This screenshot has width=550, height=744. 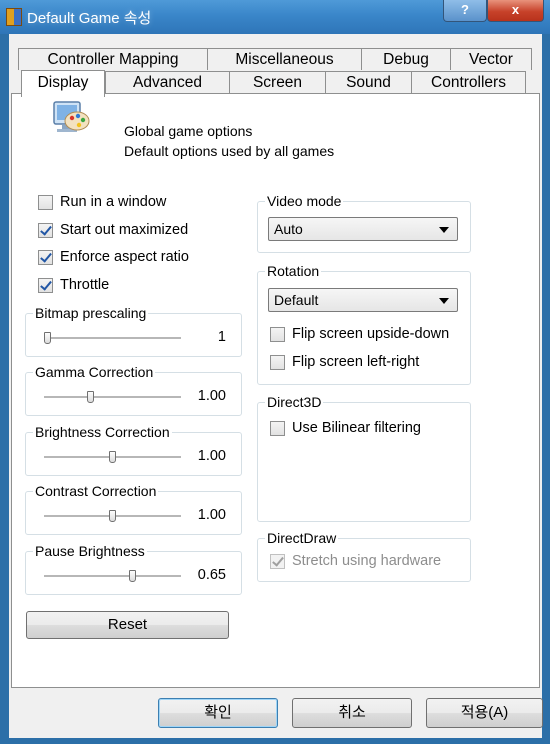 I want to click on cancel-button: 취소, so click(x=352, y=713).